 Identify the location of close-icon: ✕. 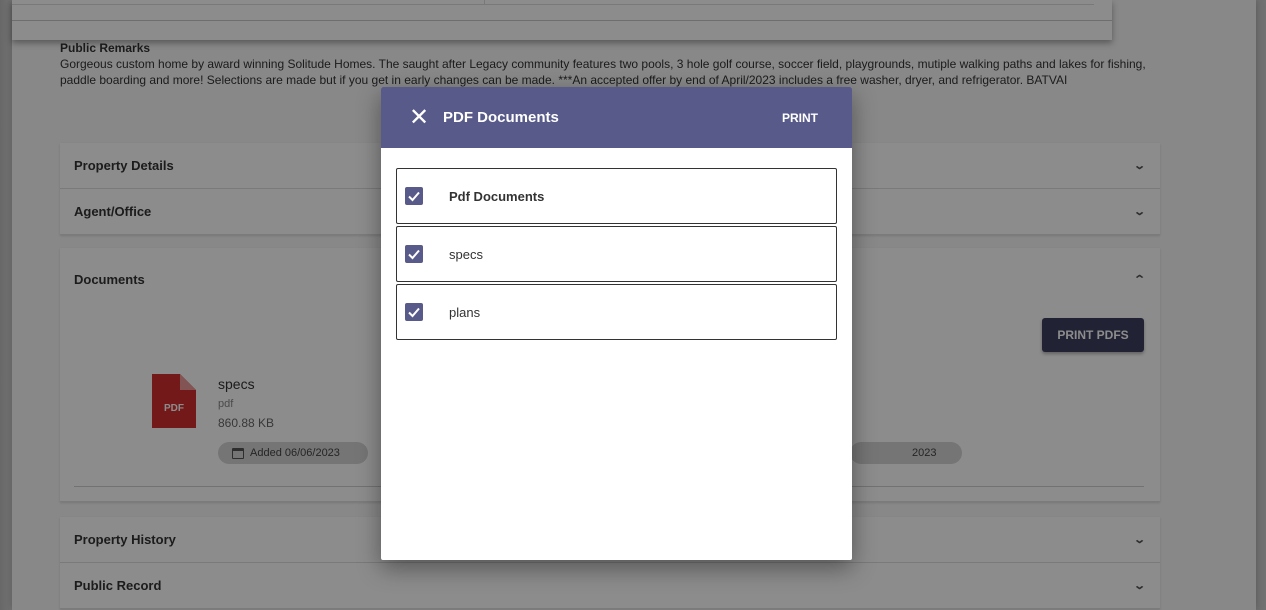
(420, 117).